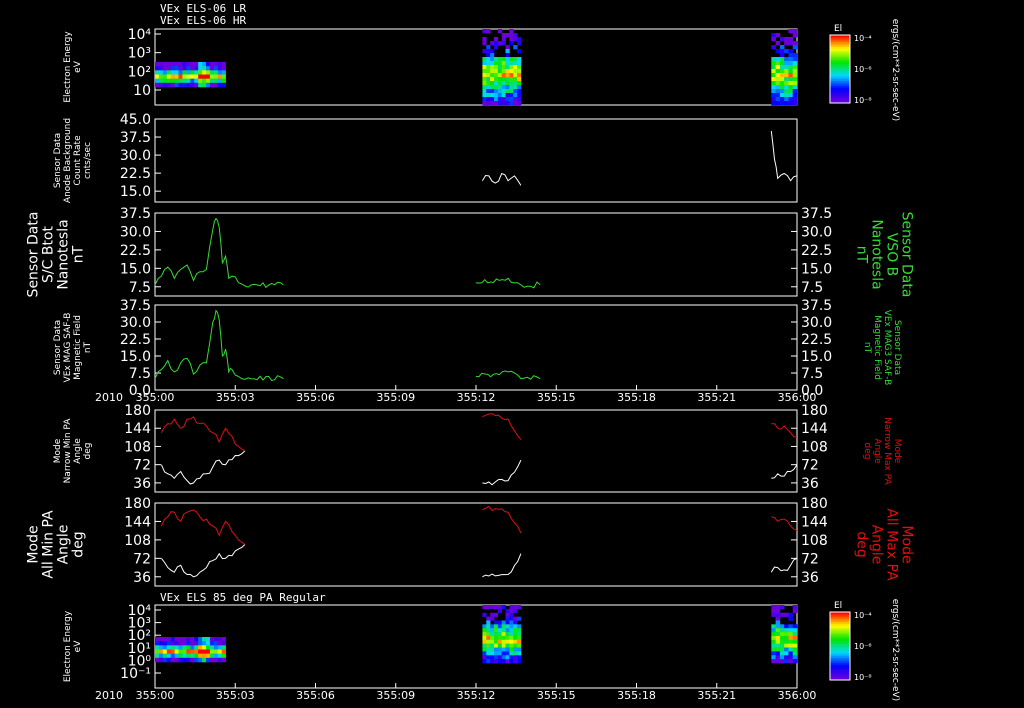 The height and width of the screenshot is (708, 1024). What do you see at coordinates (135, 138) in the screenshot?
I see `ytick-label: 37.5` at bounding box center [135, 138].